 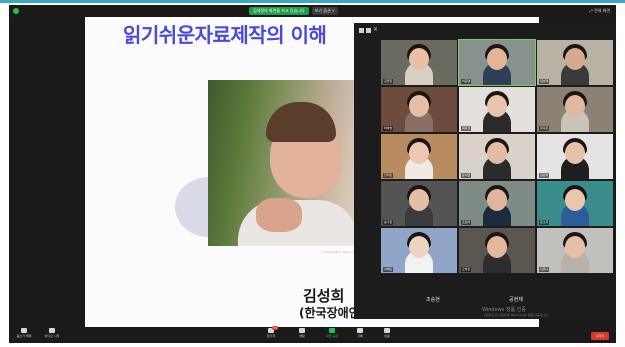 I want to click on windows-activation-watermark: Windows 정품 인증, so click(x=504, y=310).